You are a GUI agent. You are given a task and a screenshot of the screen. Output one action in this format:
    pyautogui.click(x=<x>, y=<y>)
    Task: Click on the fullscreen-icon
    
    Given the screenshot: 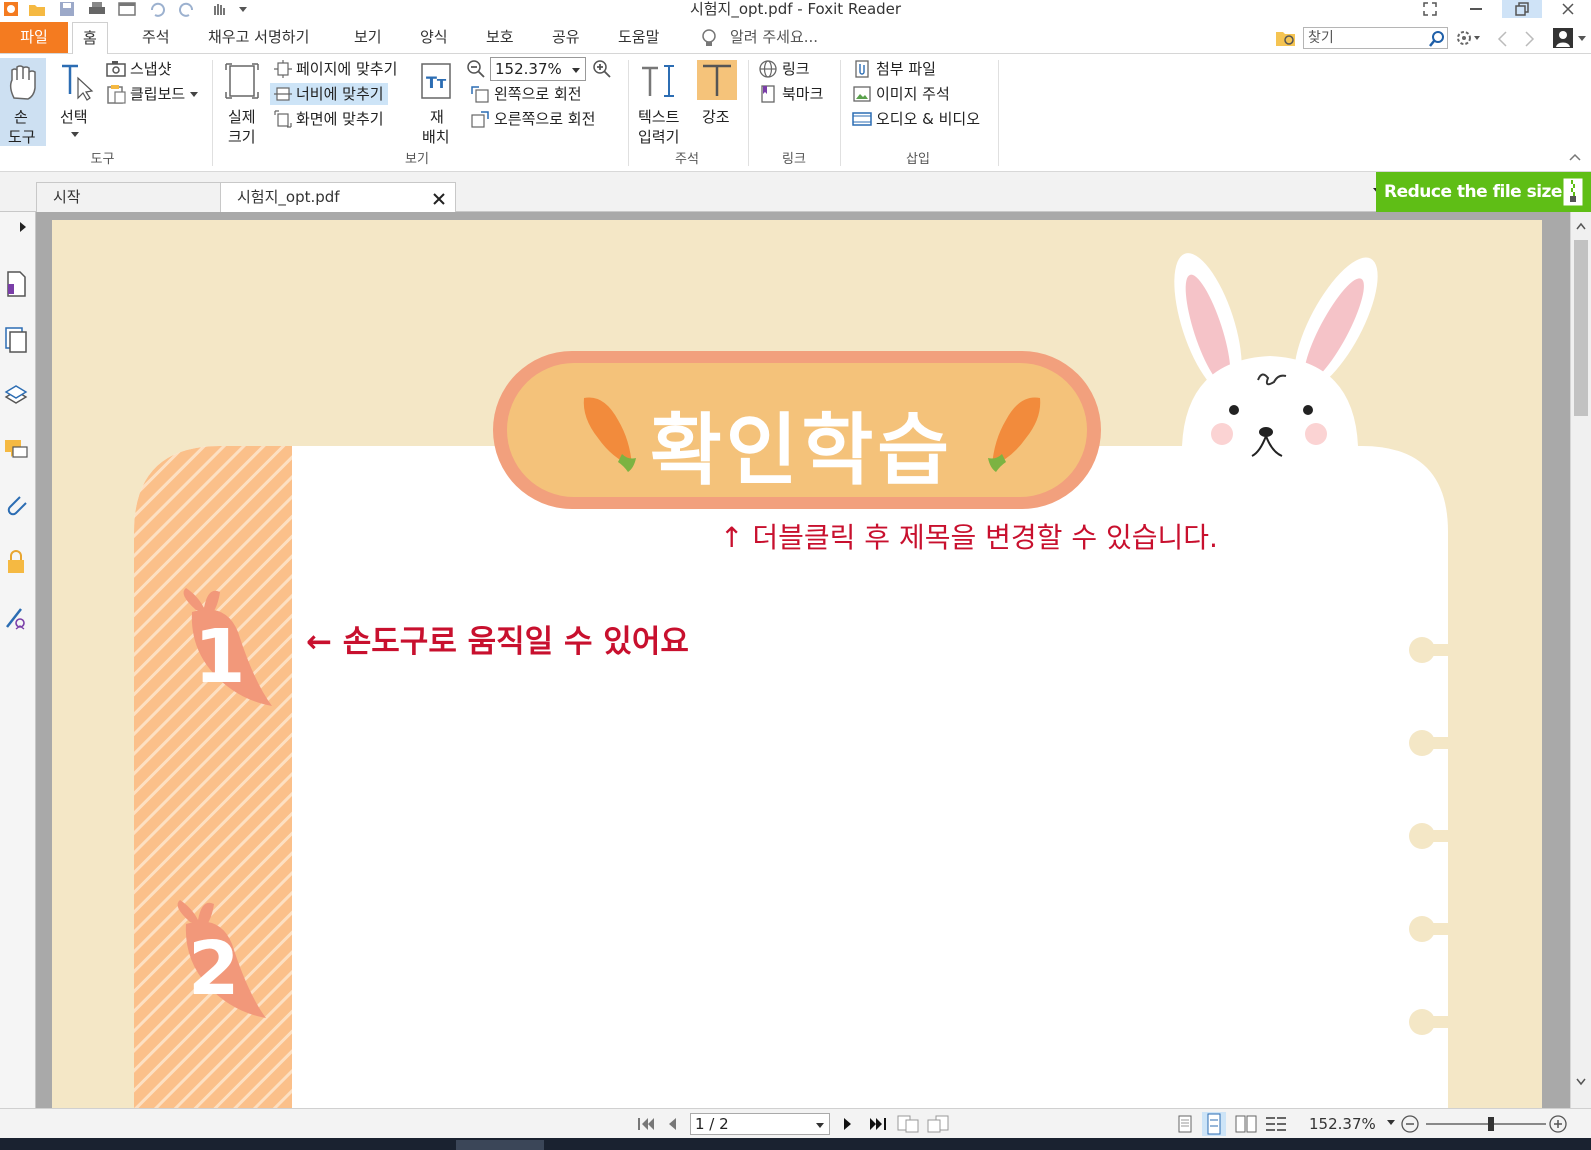 What is the action you would take?
    pyautogui.click(x=1430, y=9)
    